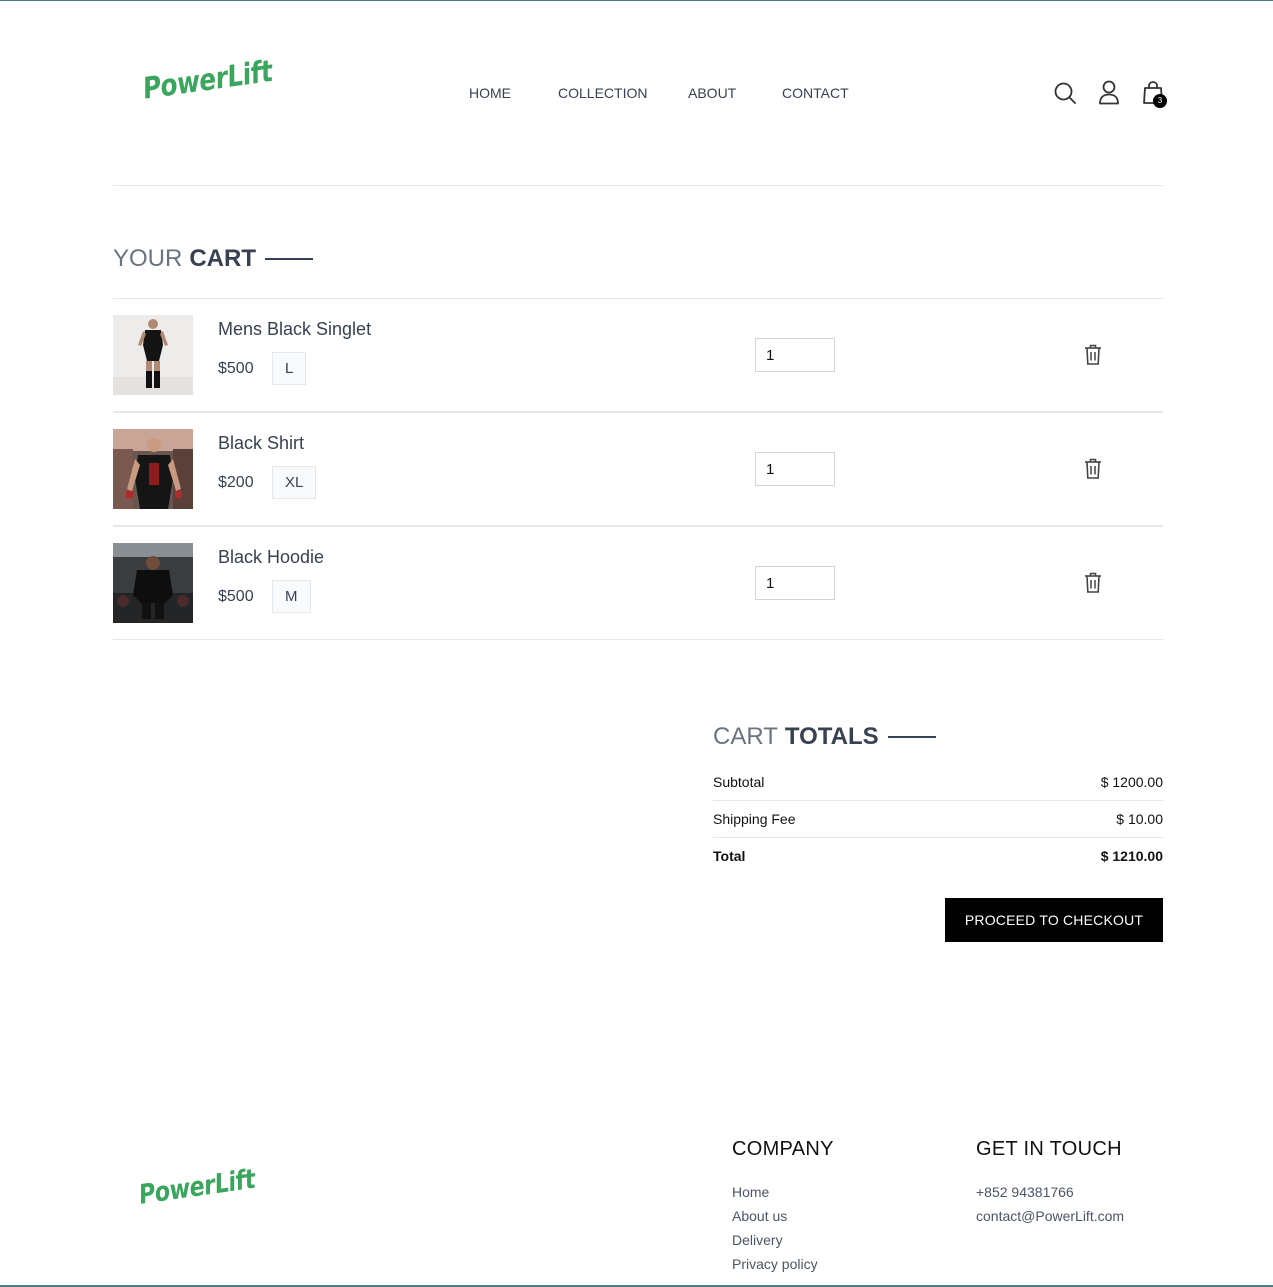 The image size is (1273, 1287). What do you see at coordinates (289, 368) in the screenshot?
I see `size-badge: L` at bounding box center [289, 368].